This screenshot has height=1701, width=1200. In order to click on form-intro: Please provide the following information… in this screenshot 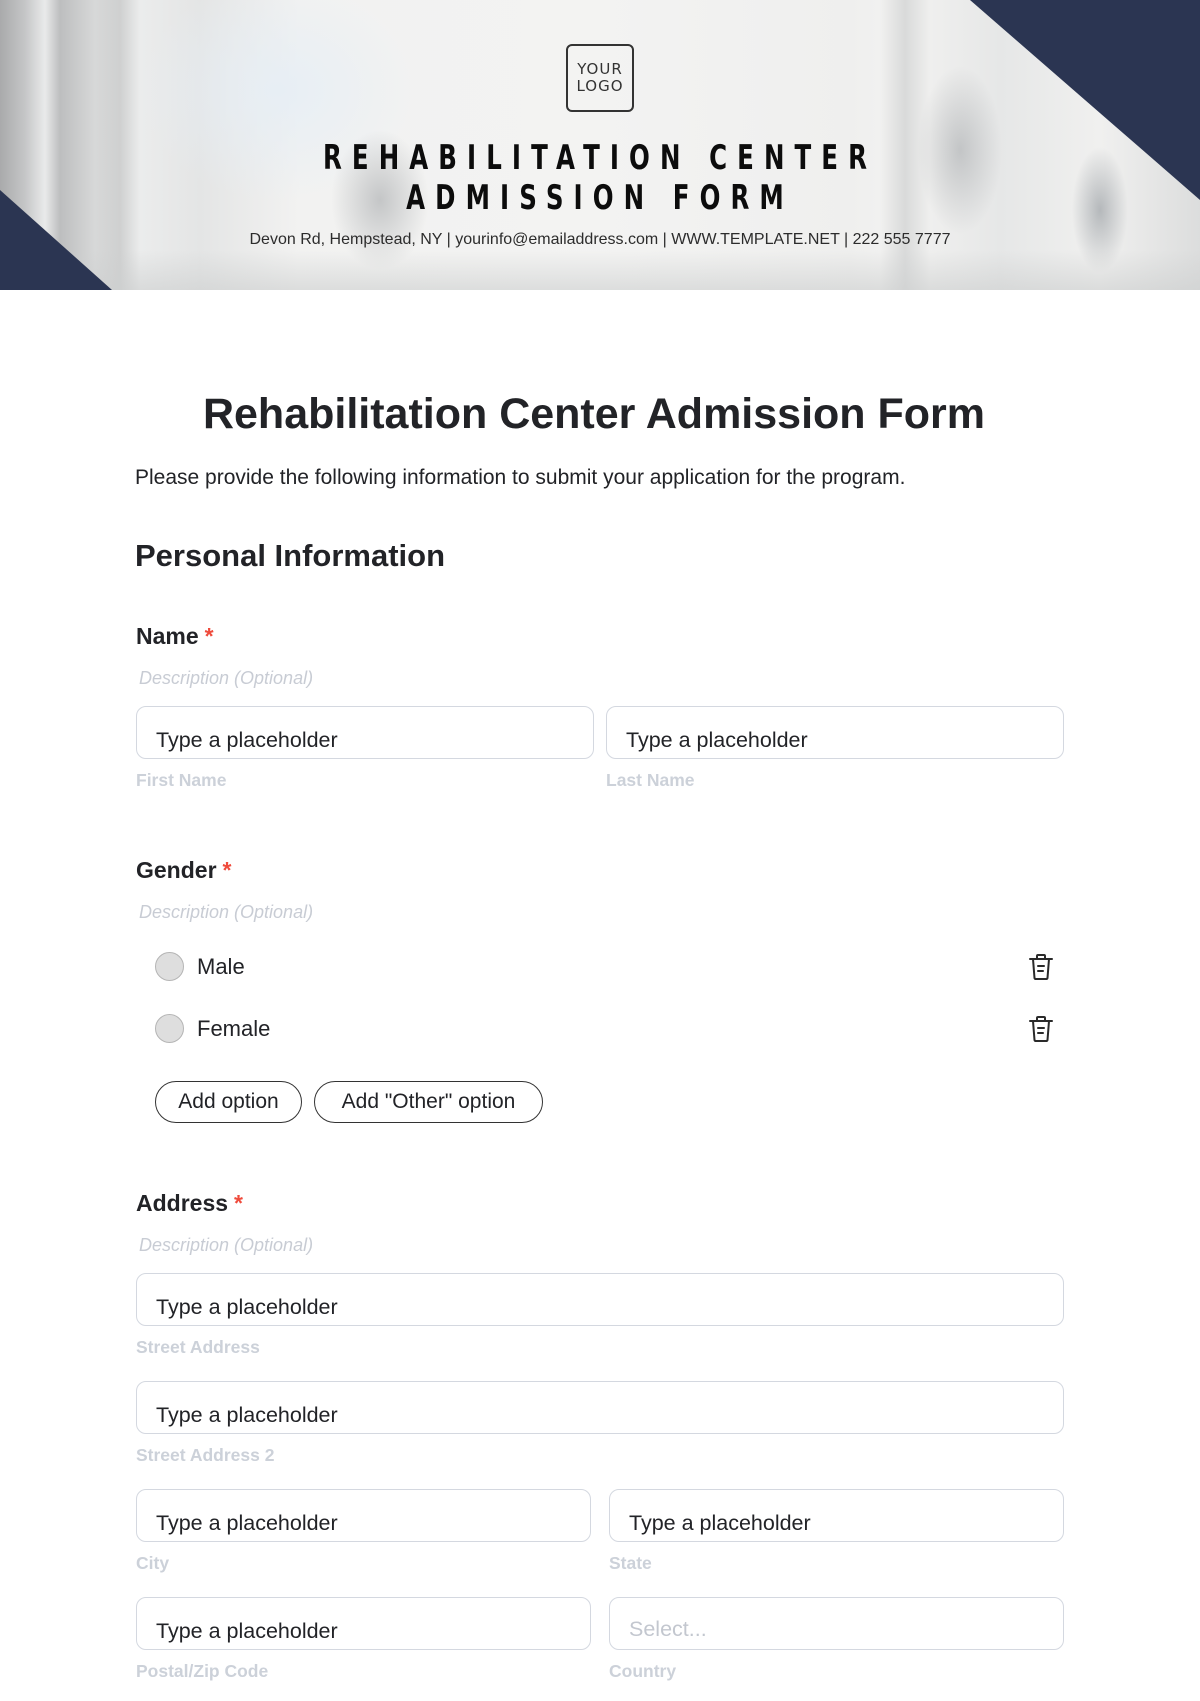, I will do `click(520, 477)`.